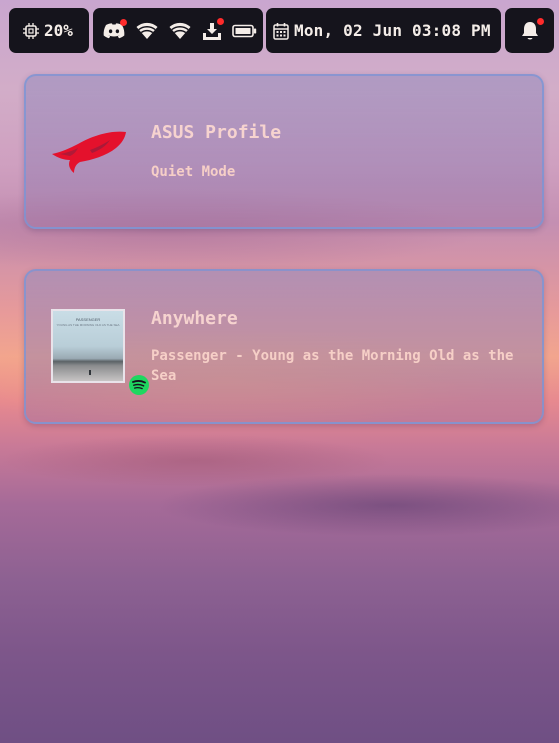  What do you see at coordinates (245, 31) in the screenshot?
I see `battery-icon` at bounding box center [245, 31].